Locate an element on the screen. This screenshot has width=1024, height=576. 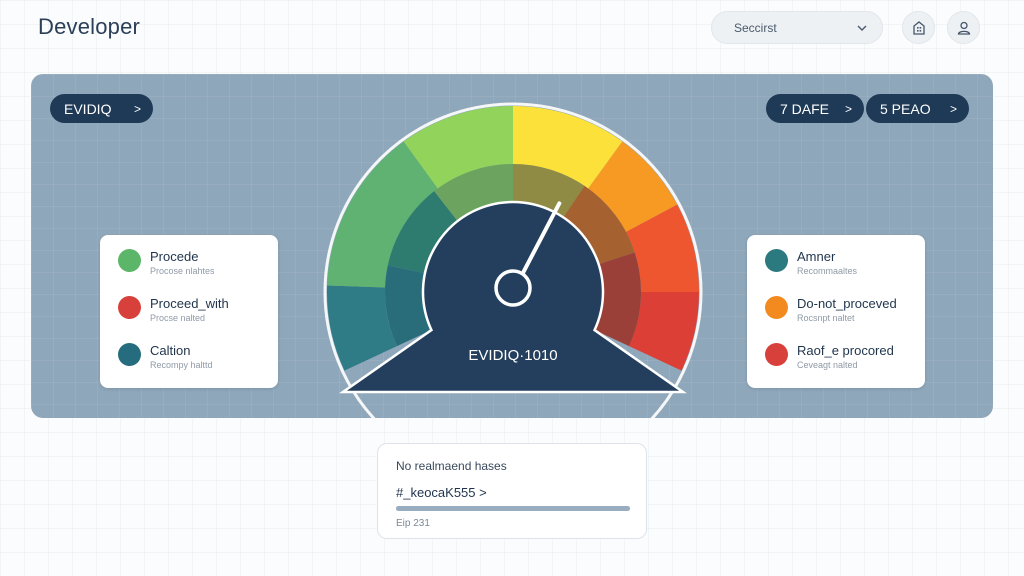
period-pill-button: 5 PEAO > is located at coordinates (917, 108).